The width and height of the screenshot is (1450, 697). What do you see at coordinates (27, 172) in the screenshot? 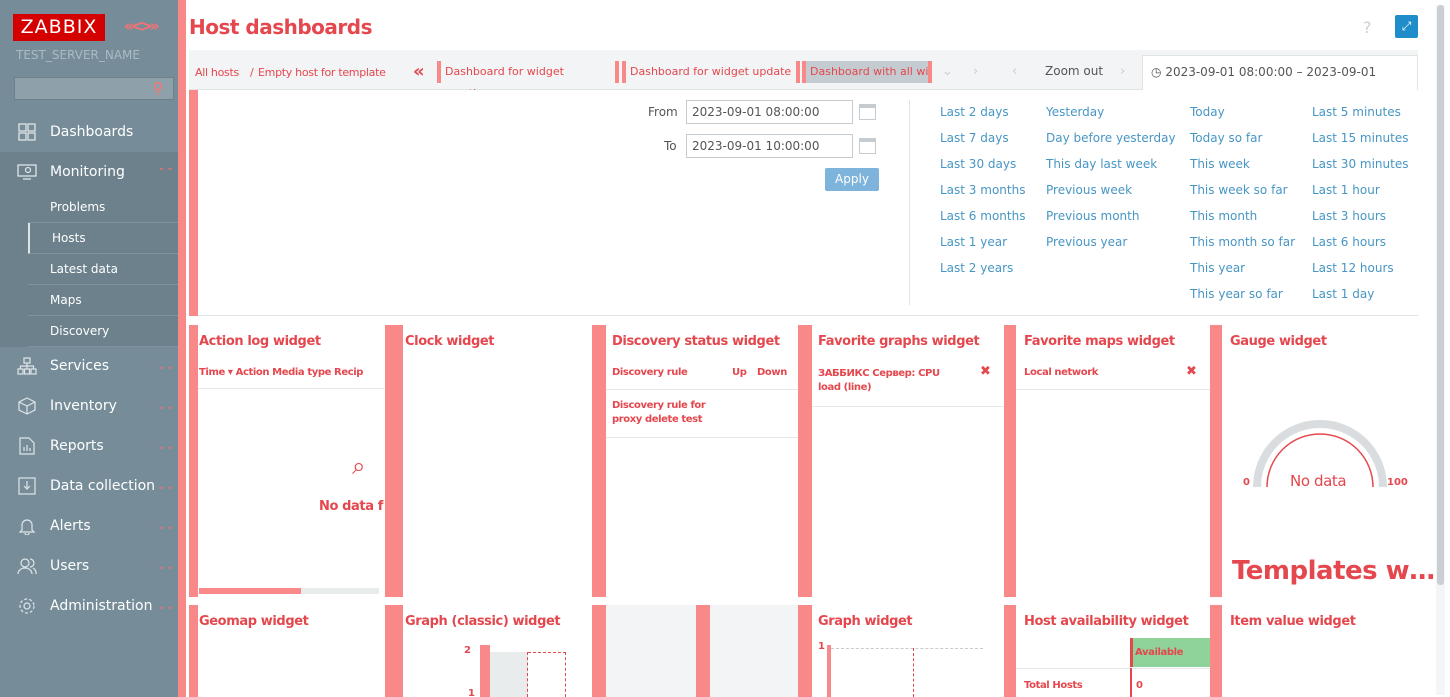
I see `monitoring-icon` at bounding box center [27, 172].